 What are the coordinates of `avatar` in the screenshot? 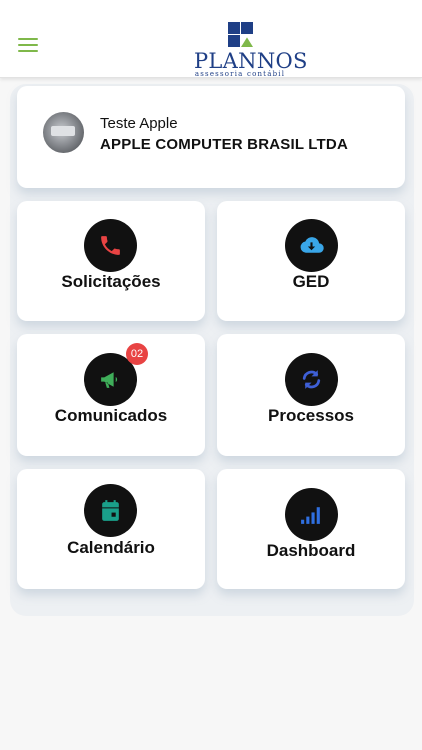 It's located at (63, 132).